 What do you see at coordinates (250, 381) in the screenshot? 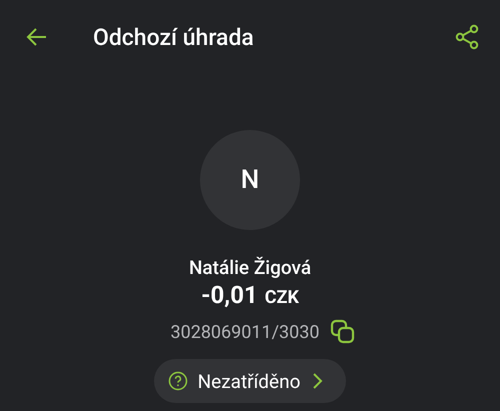
I see `category-chip: Nezatříděno` at bounding box center [250, 381].